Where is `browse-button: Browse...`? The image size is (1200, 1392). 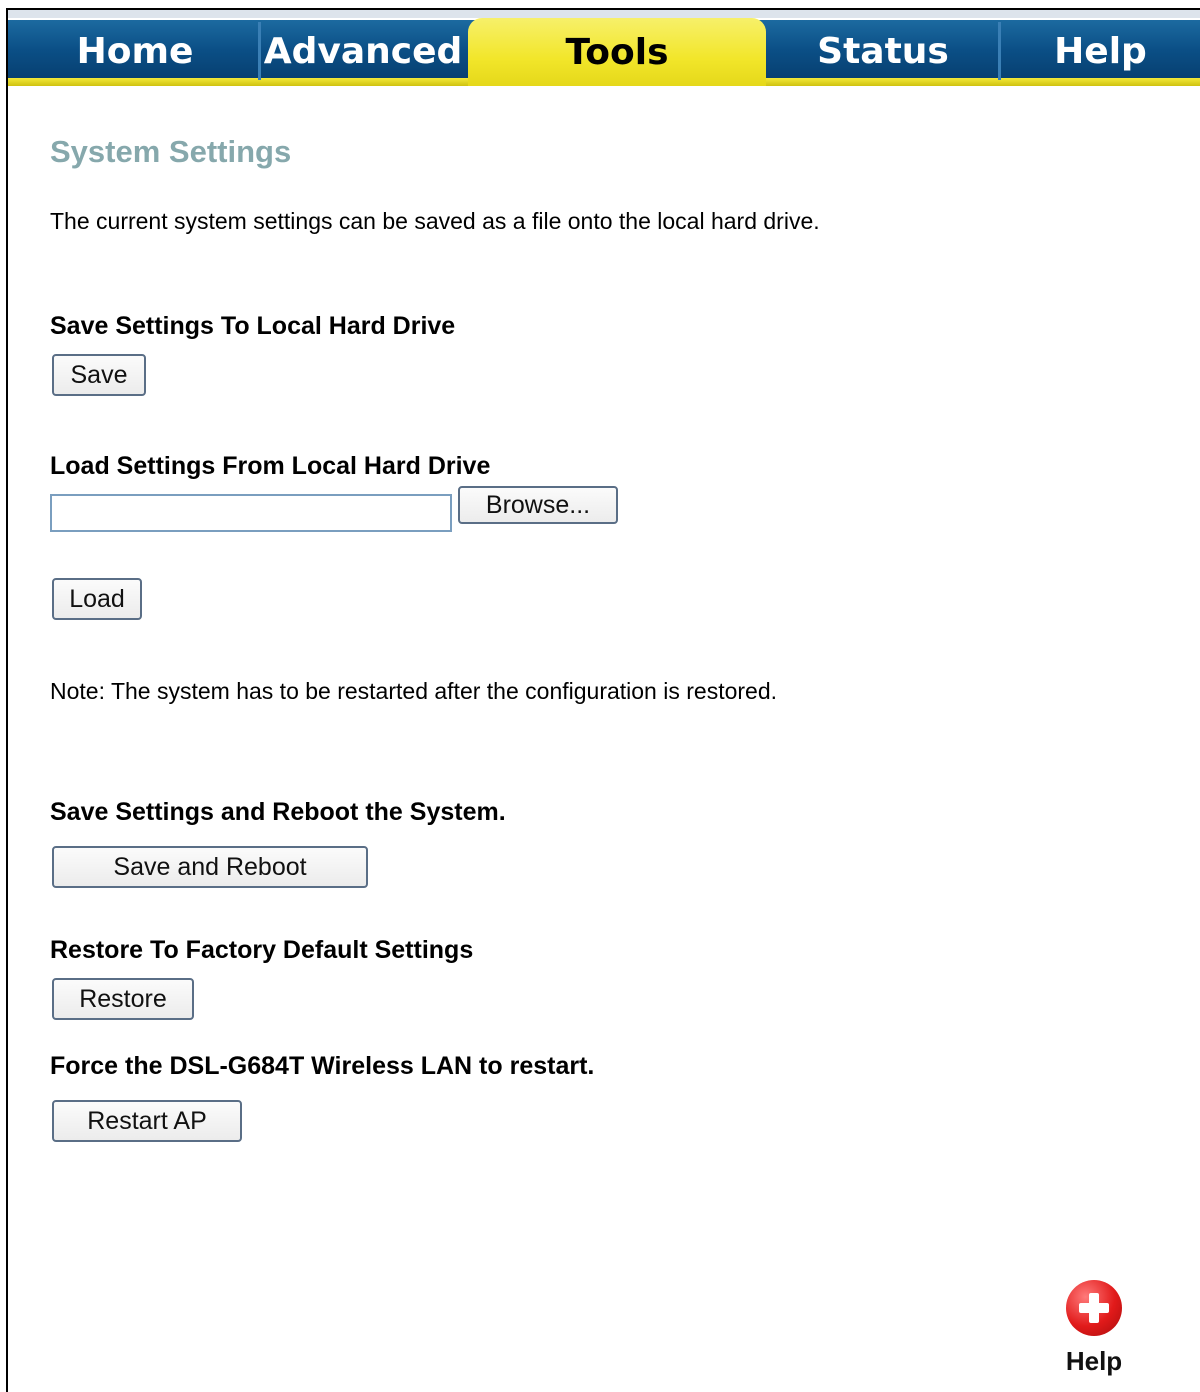
browse-button: Browse... is located at coordinates (538, 505).